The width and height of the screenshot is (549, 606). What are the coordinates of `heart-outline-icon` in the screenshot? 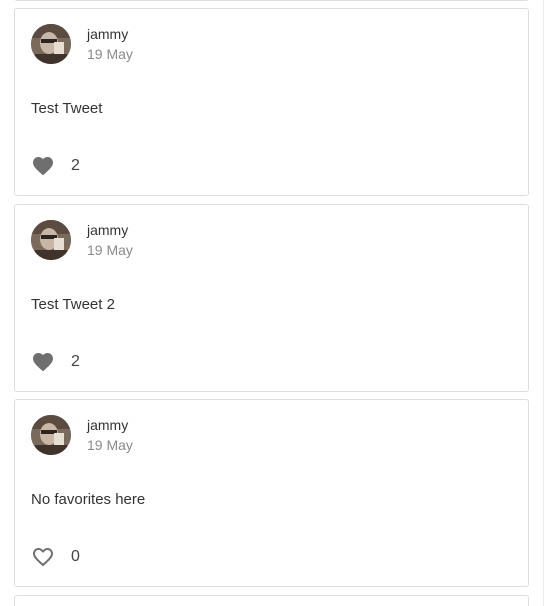 It's located at (43, 557).